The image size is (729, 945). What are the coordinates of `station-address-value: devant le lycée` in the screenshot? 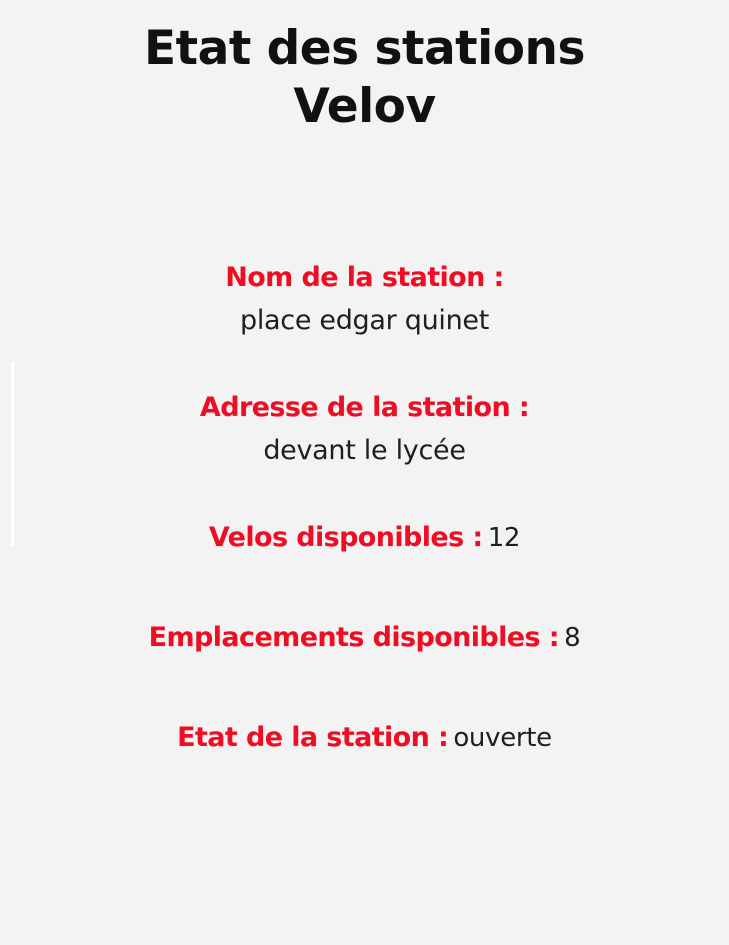 It's located at (364, 450).